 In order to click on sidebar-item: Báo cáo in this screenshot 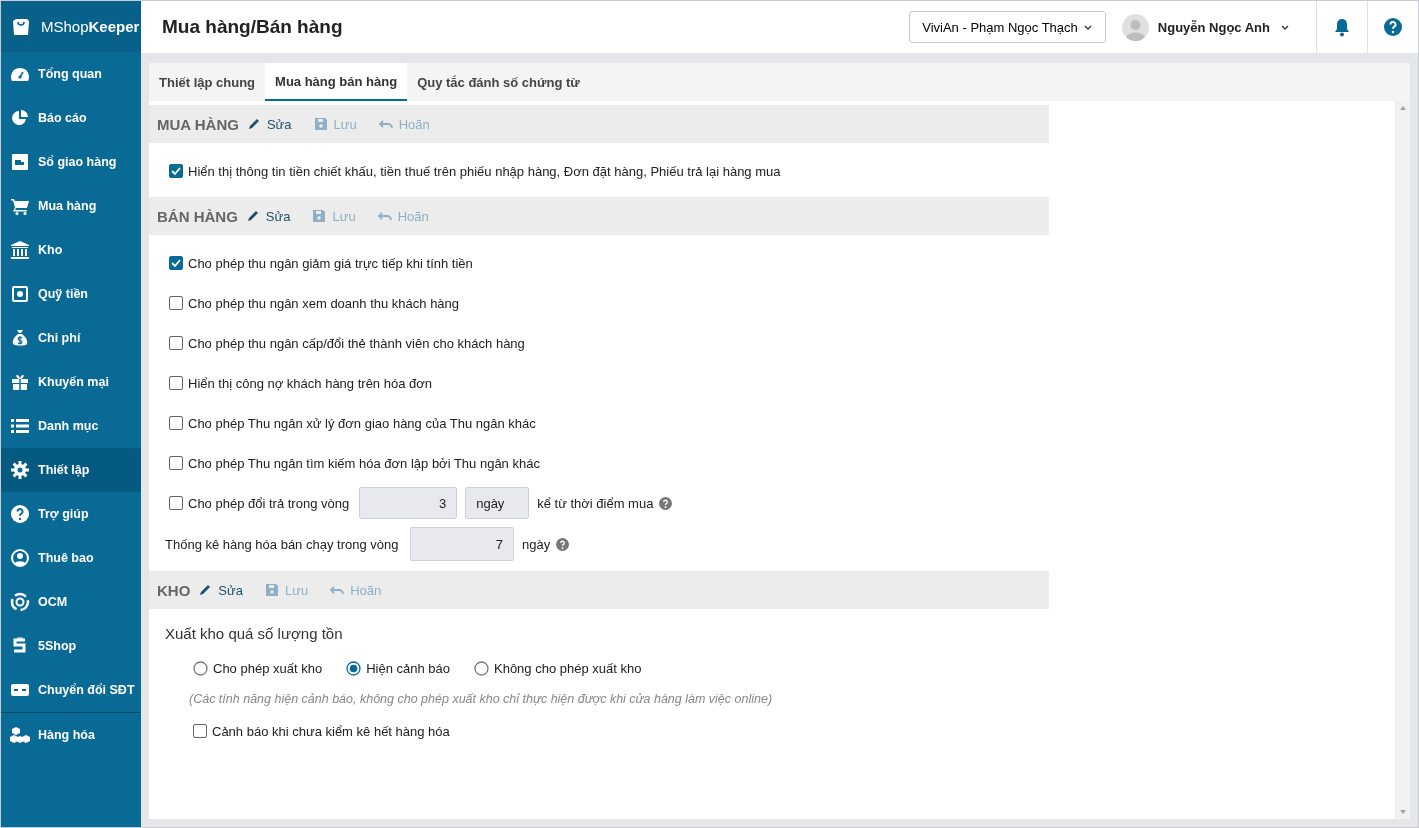, I will do `click(71, 118)`.